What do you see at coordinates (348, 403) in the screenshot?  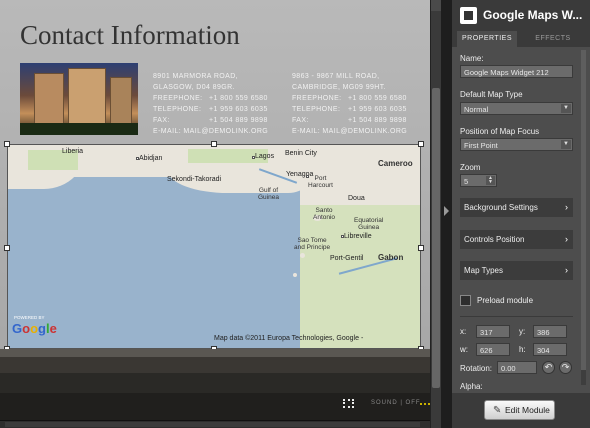 I see `fullscreen-icon` at bounding box center [348, 403].